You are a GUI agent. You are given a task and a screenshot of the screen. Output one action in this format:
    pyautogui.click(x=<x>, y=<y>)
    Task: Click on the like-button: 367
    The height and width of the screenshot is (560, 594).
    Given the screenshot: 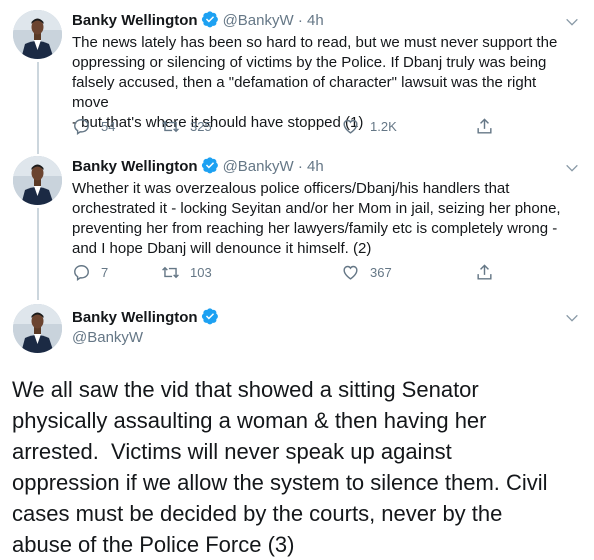 What is the action you would take?
    pyautogui.click(x=366, y=272)
    